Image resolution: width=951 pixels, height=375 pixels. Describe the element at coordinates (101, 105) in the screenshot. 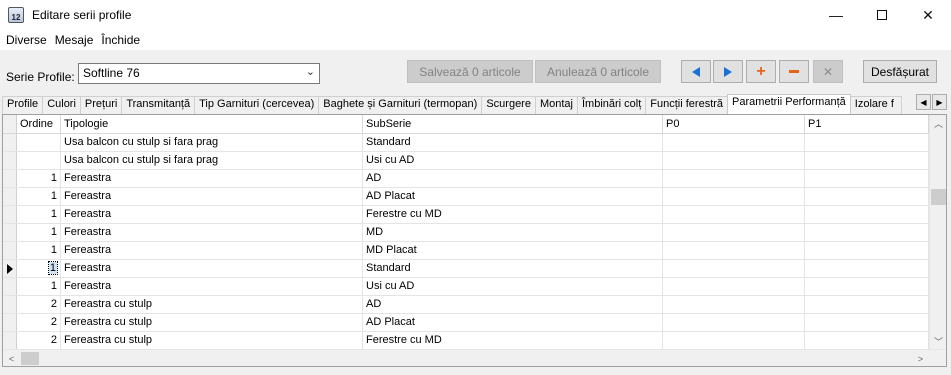

I see `tab-preturi: Prețuri` at that location.